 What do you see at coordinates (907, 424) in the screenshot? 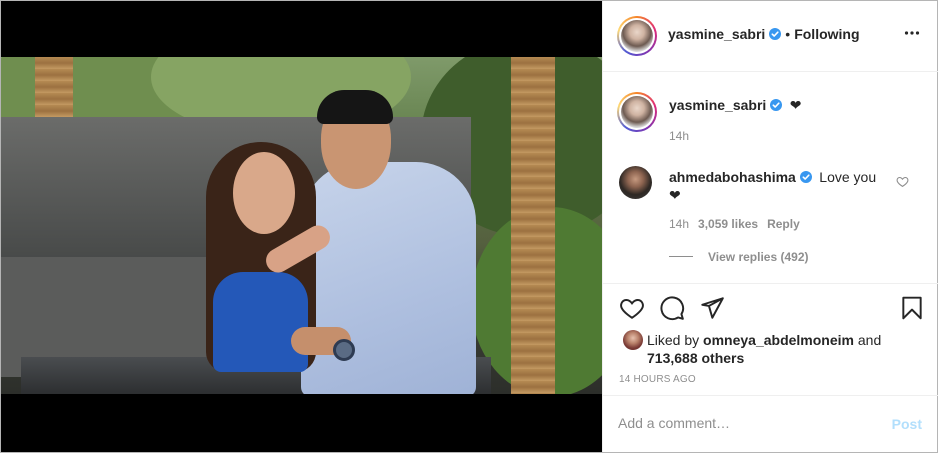
I see `post-button: Post` at bounding box center [907, 424].